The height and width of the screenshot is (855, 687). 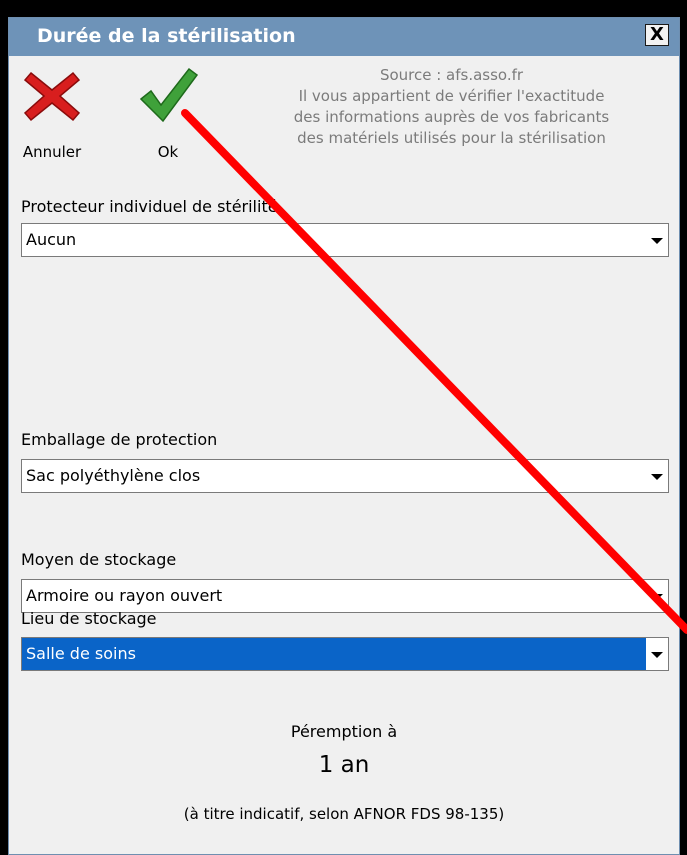 I want to click on green-check-icon, so click(x=168, y=96).